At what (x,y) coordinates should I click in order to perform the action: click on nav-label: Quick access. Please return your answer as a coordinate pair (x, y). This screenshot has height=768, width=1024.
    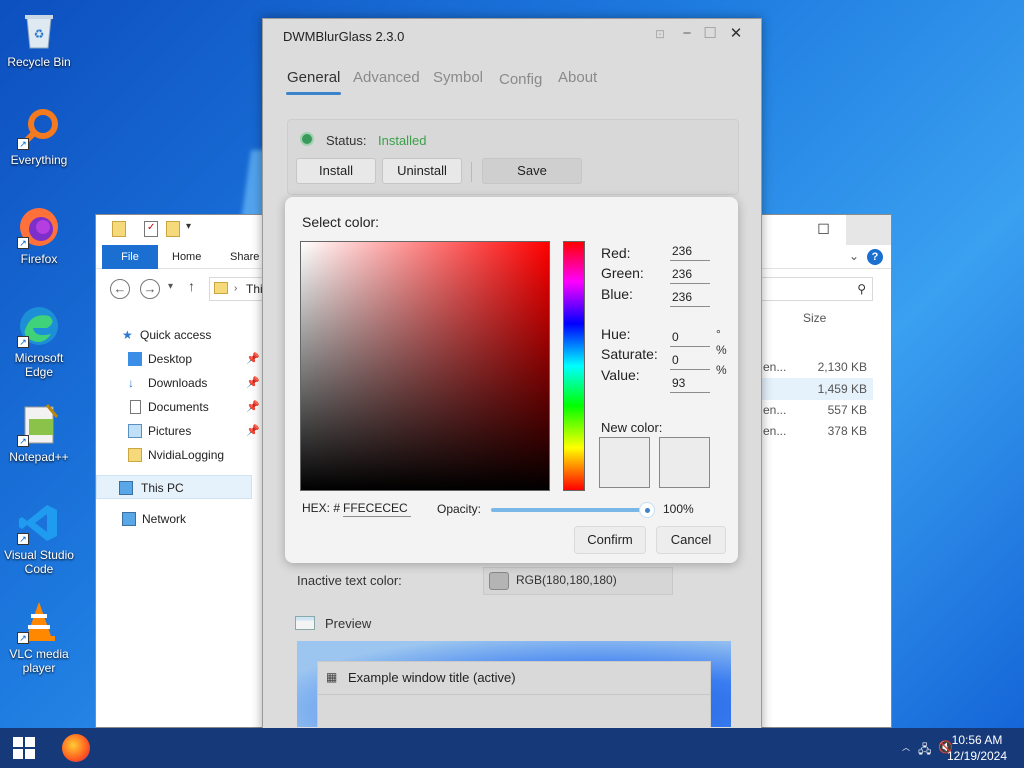
    Looking at the image, I should click on (176, 335).